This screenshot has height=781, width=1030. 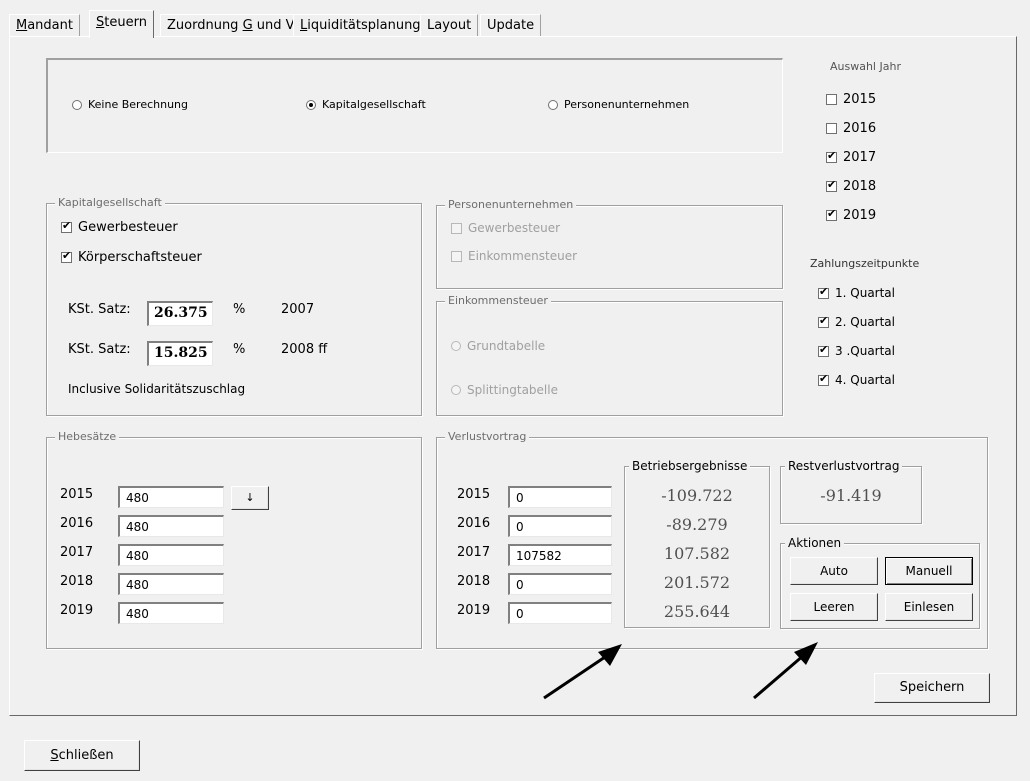 What do you see at coordinates (474, 523) in the screenshot?
I see `verlust-year-label: 2016` at bounding box center [474, 523].